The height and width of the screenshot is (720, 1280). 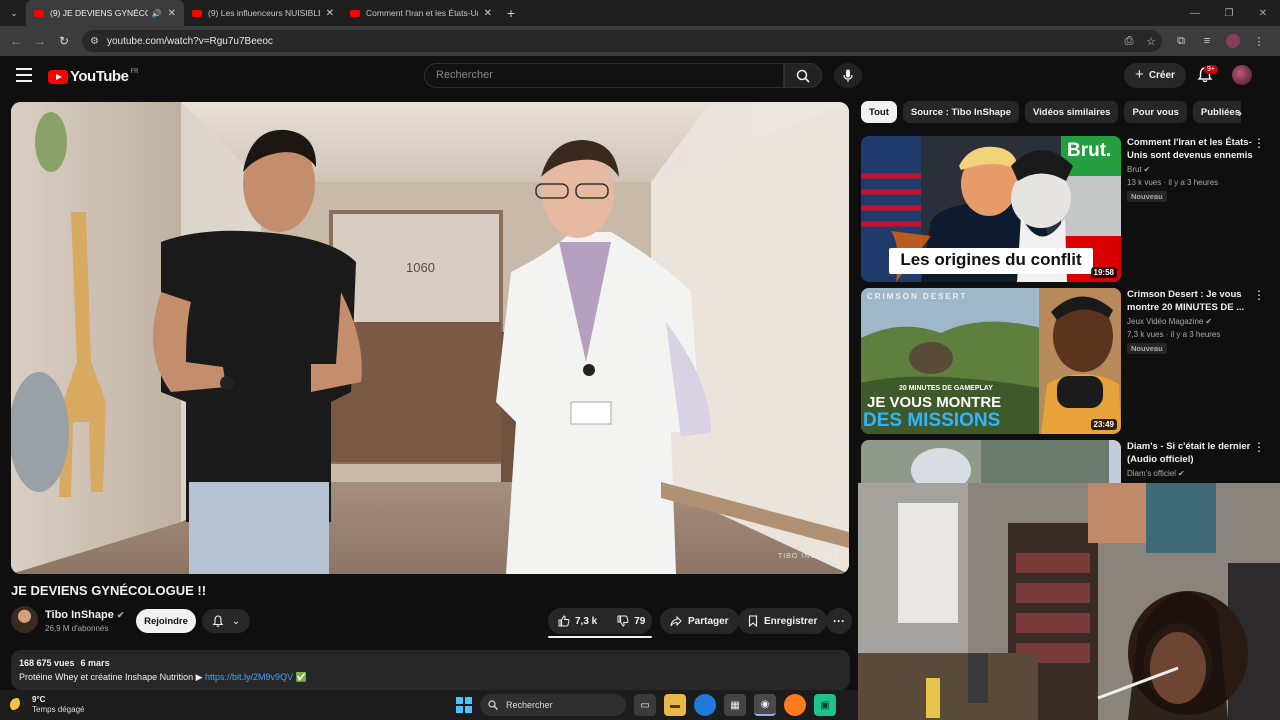 What do you see at coordinates (157, 13) in the screenshot?
I see `speaker-icon: 🔊` at bounding box center [157, 13].